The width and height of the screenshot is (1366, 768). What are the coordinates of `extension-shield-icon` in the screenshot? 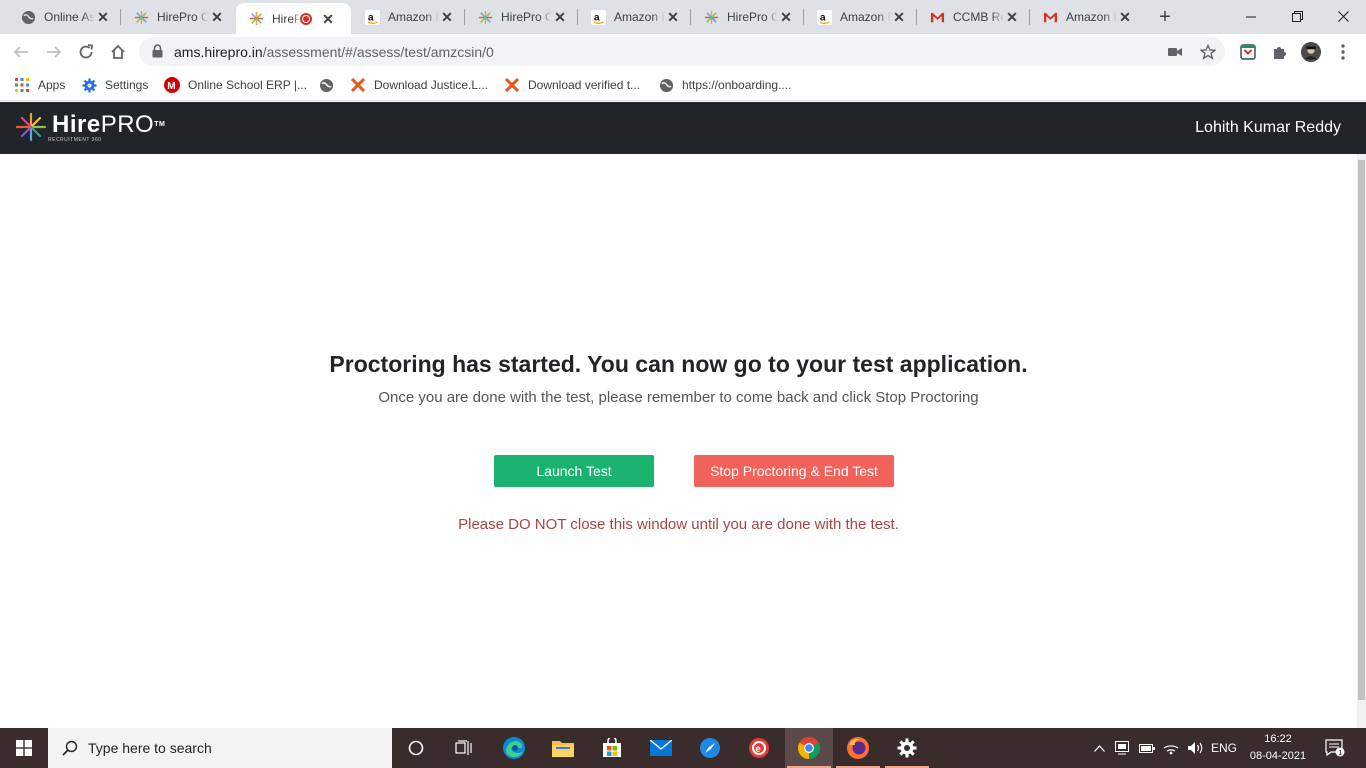 It's located at (1248, 52).